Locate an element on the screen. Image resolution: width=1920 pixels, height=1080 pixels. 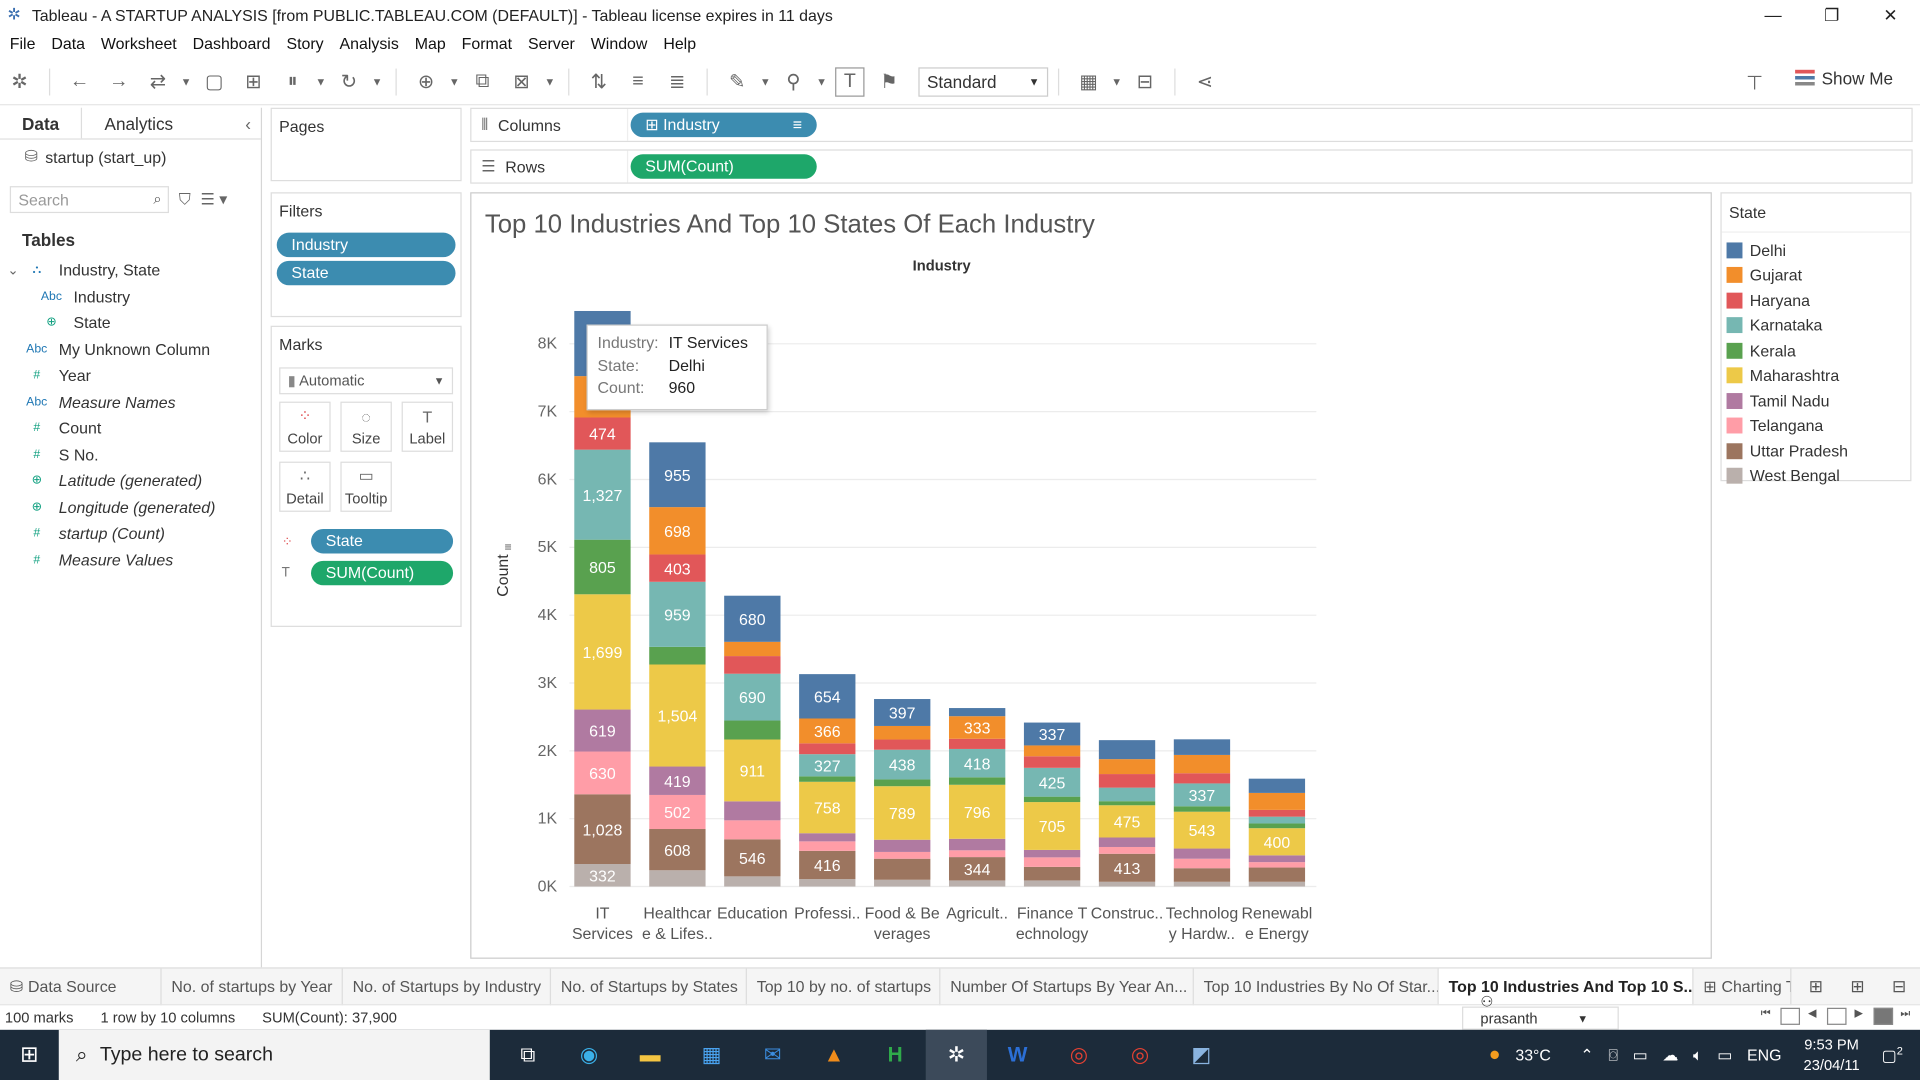
save-icon: ▢ is located at coordinates (214, 81).